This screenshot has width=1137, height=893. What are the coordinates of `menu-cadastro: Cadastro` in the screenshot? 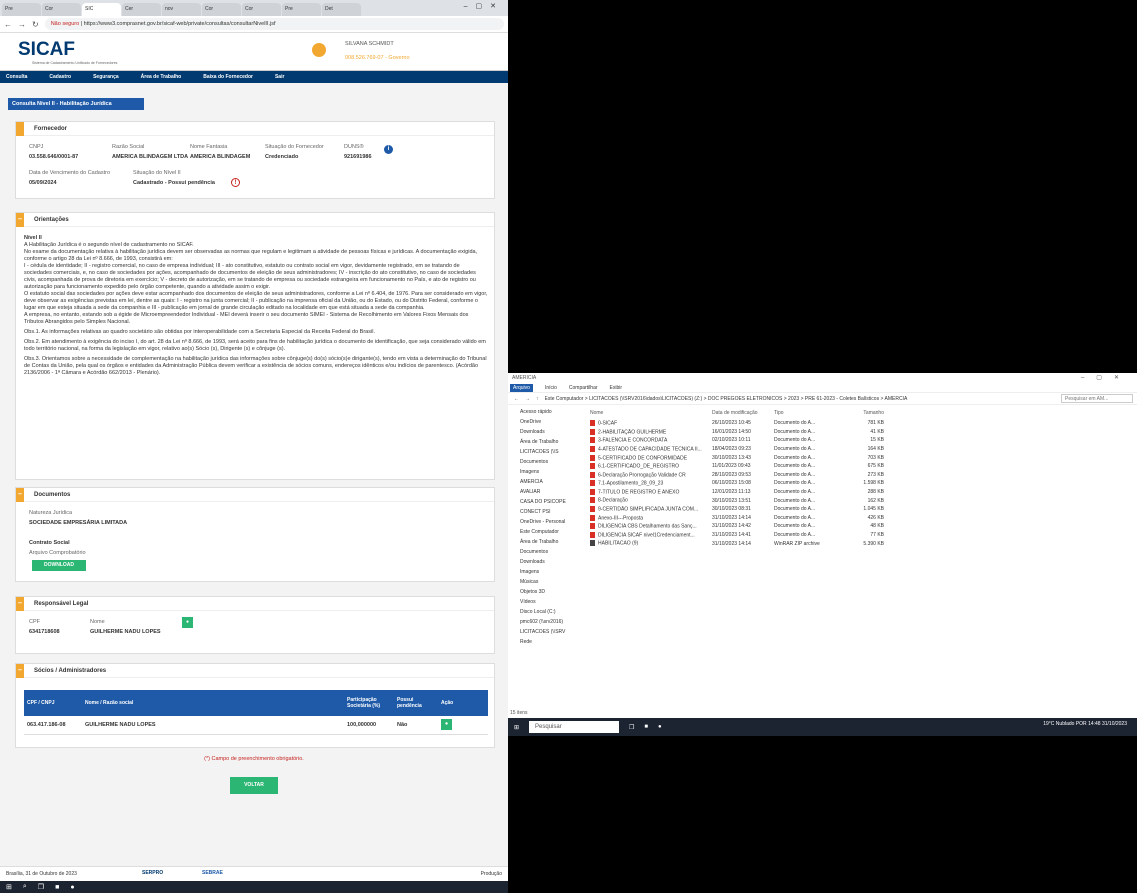 It's located at (60, 77).